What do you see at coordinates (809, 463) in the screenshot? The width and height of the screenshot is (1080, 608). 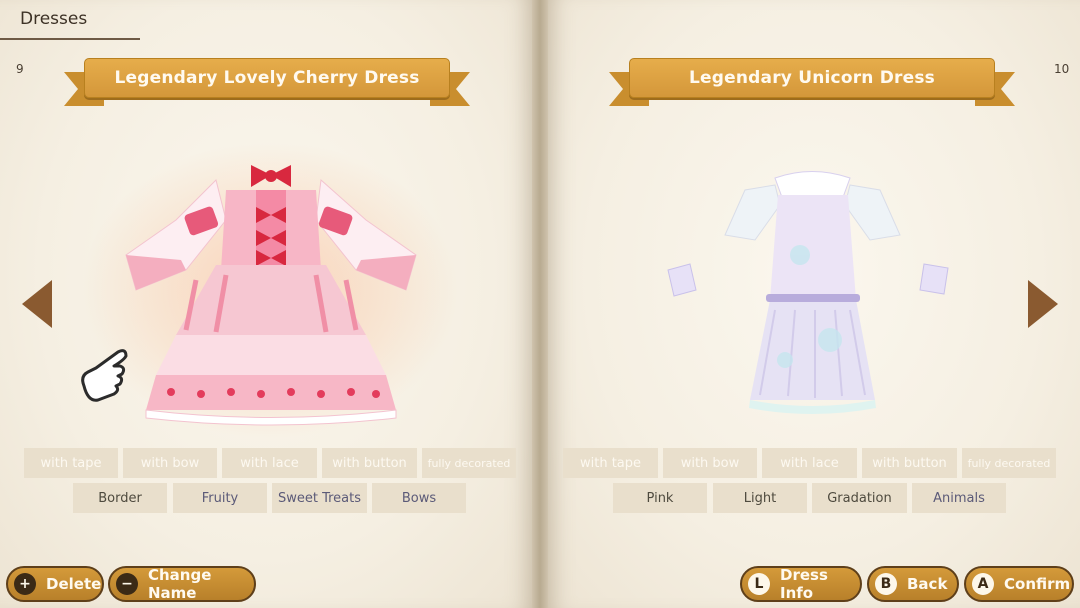 I see `tag-right-with-lace: with lace` at bounding box center [809, 463].